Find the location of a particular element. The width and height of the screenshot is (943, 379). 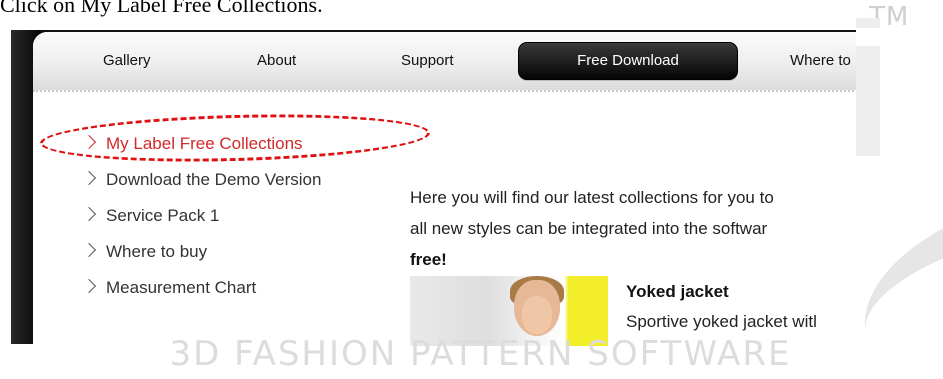

product-title: Yoked jacket is located at coordinates (677, 292).